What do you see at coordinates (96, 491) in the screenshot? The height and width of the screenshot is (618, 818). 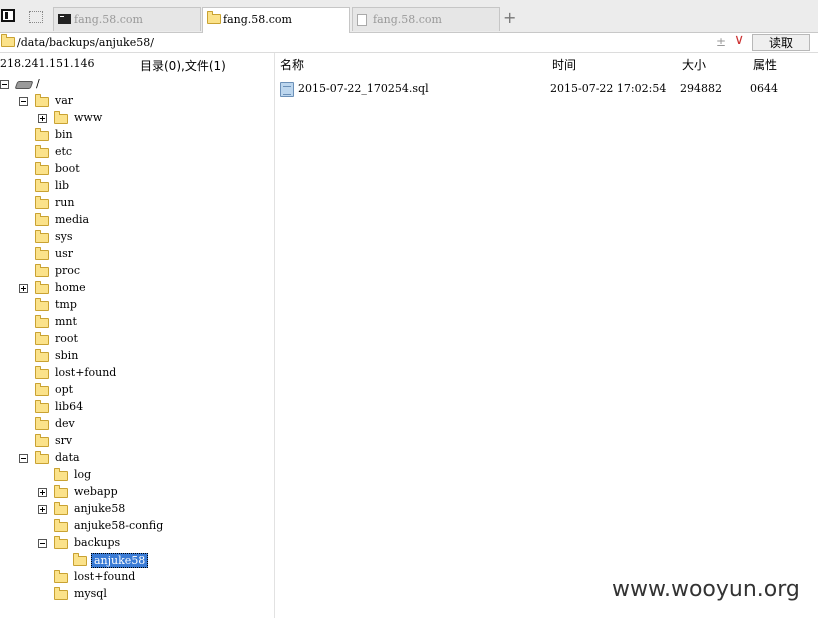 I see `tree-label: webapp` at bounding box center [96, 491].